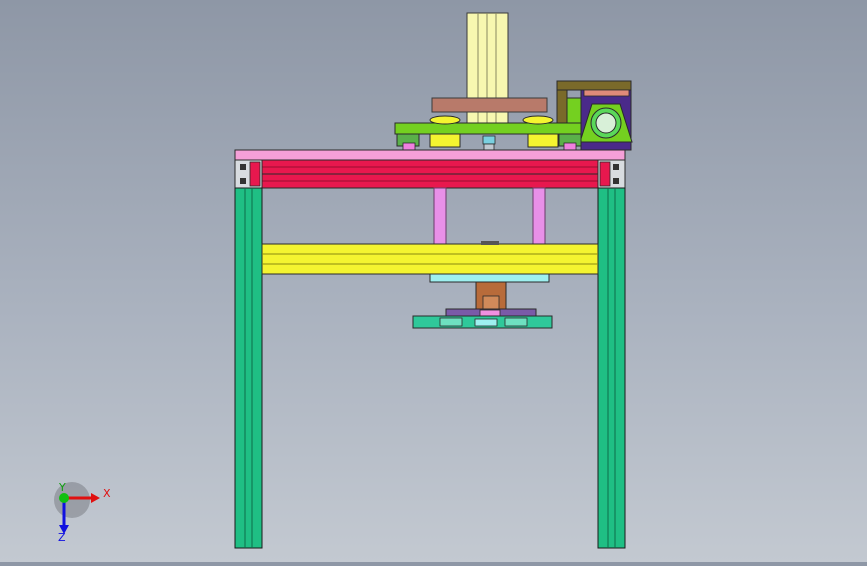 The height and width of the screenshot is (566, 867). What do you see at coordinates (594, 85) in the screenshot?
I see `bracket-frame-top` at bounding box center [594, 85].